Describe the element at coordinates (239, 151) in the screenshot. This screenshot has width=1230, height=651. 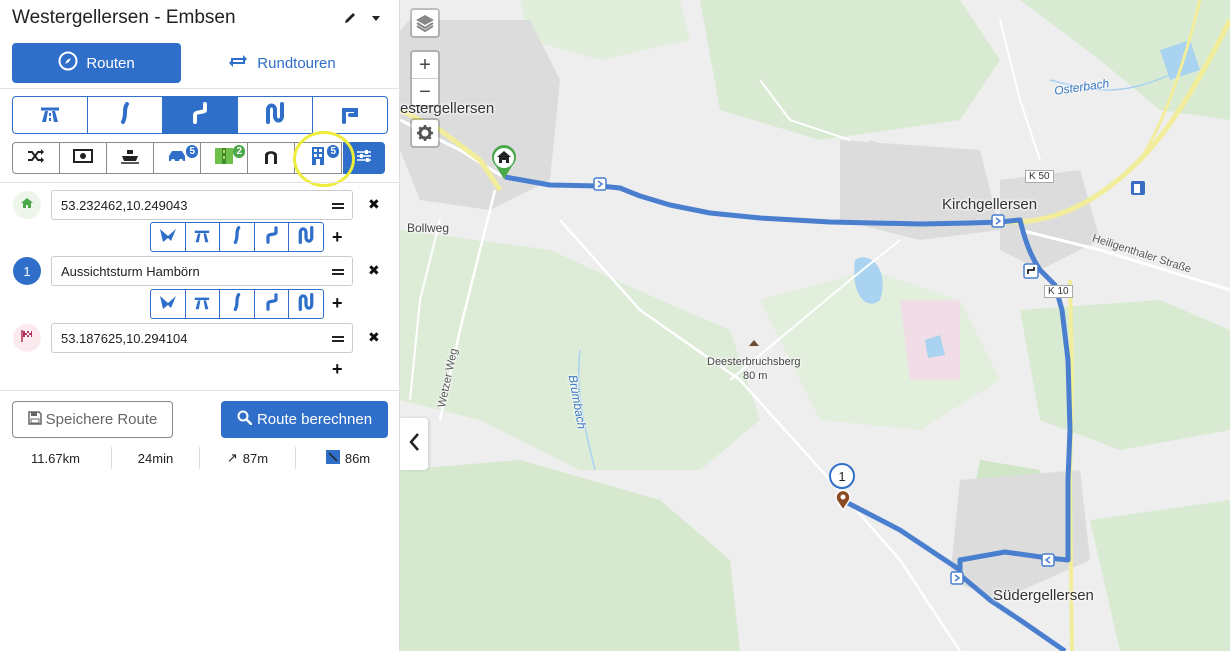
I see `count-badge: 2` at that location.